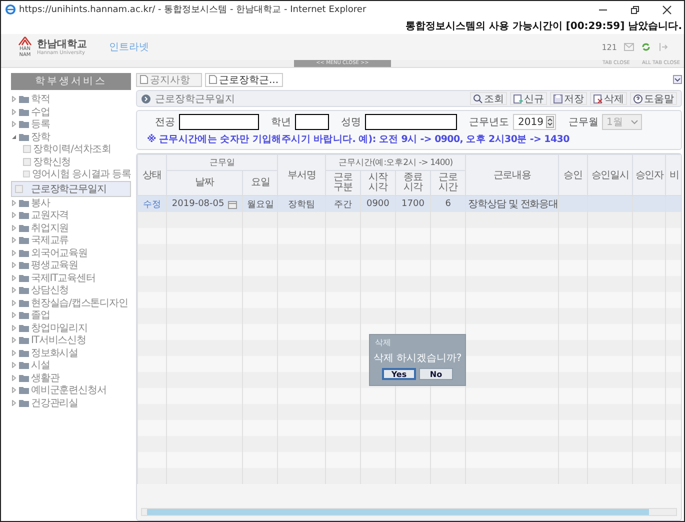  Describe the element at coordinates (129, 47) in the screenshot. I see `intranet-link: 인트라넷` at that location.